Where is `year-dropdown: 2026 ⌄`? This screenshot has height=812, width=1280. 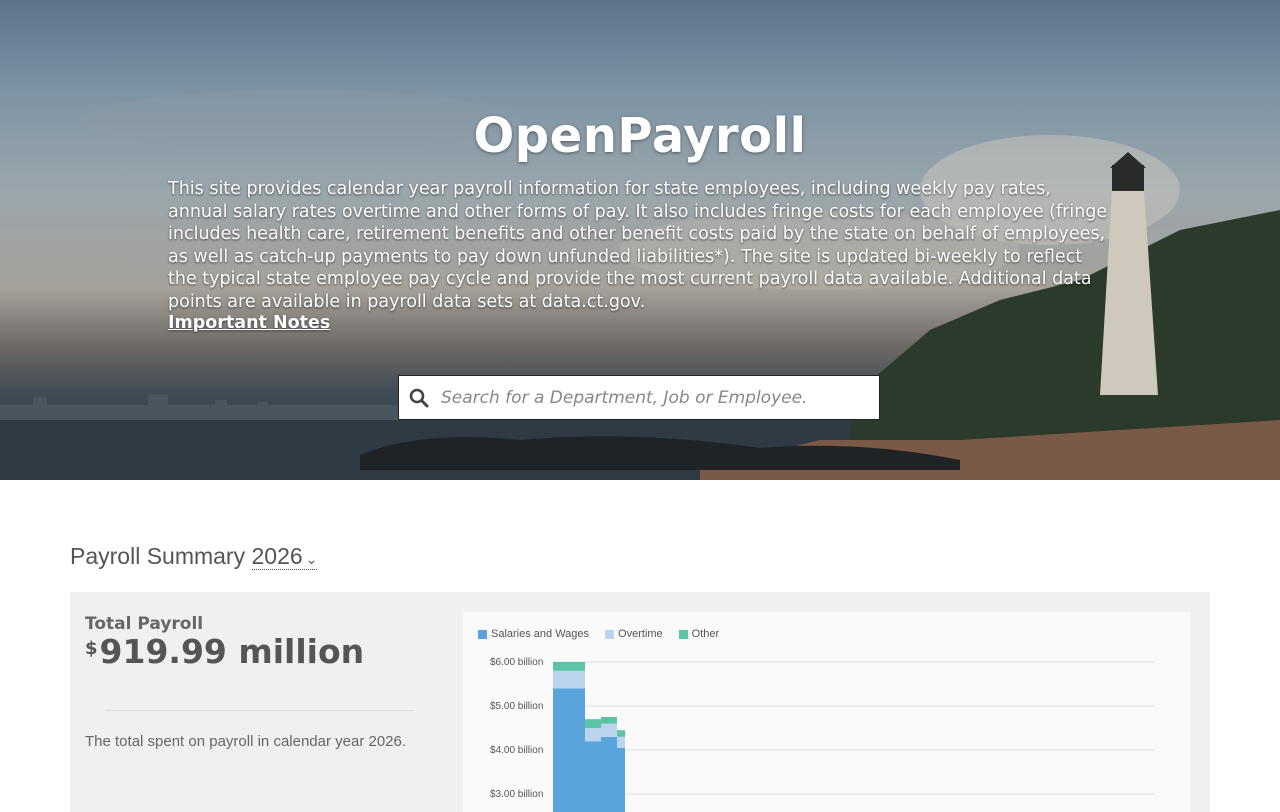
year-dropdown: 2026 ⌄ is located at coordinates (284, 556).